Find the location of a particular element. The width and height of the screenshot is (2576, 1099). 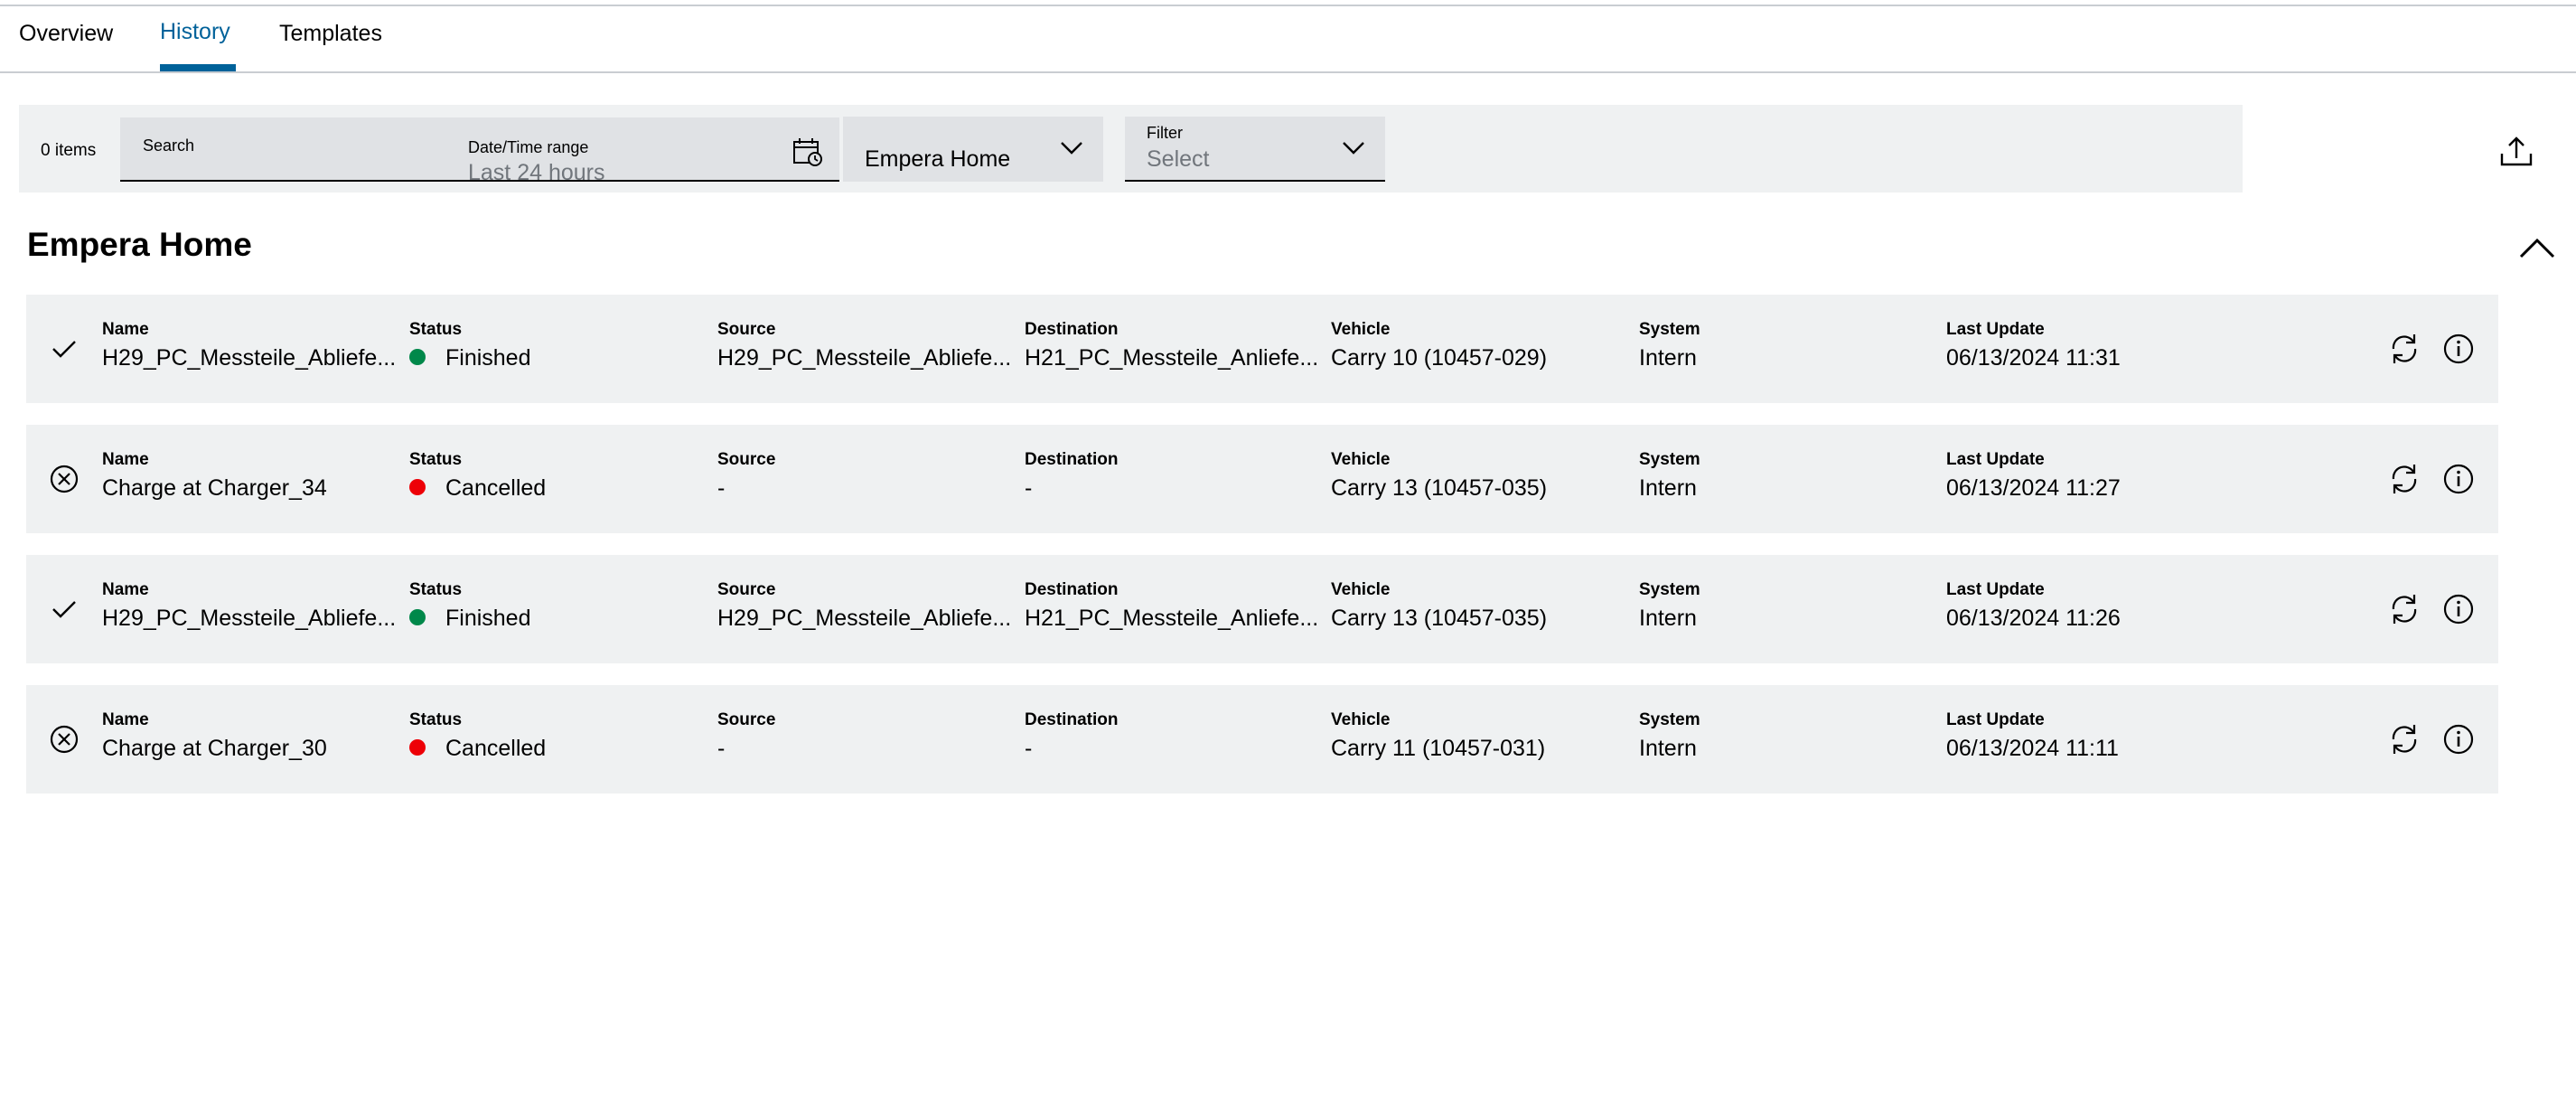

active-tab-indicator is located at coordinates (198, 68).